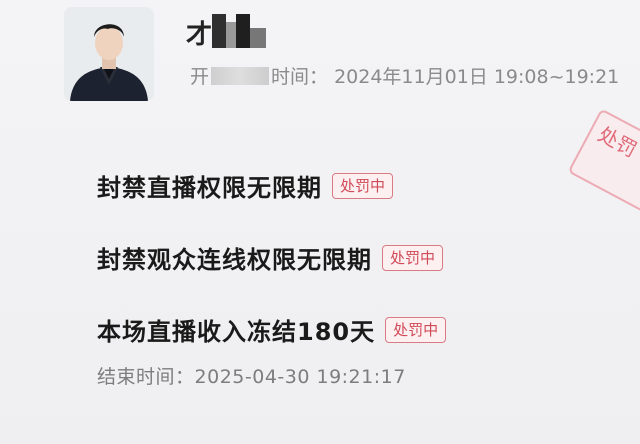  Describe the element at coordinates (209, 188) in the screenshot. I see `penalty-title: 封禁直播权限无限期` at that location.